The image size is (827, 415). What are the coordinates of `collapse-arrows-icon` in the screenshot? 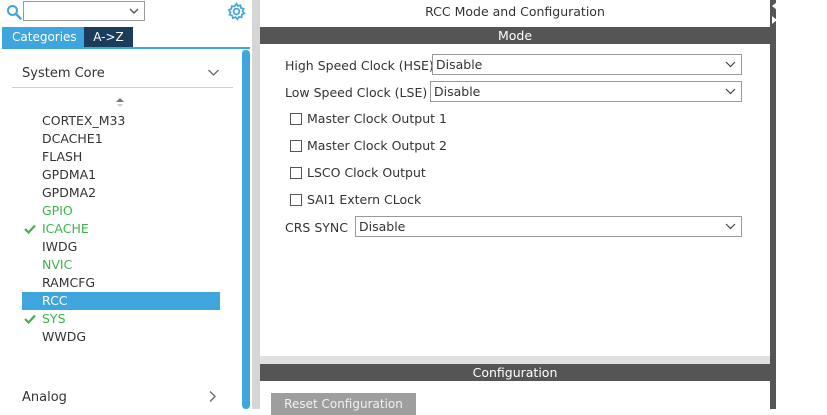 It's located at (774, 15).